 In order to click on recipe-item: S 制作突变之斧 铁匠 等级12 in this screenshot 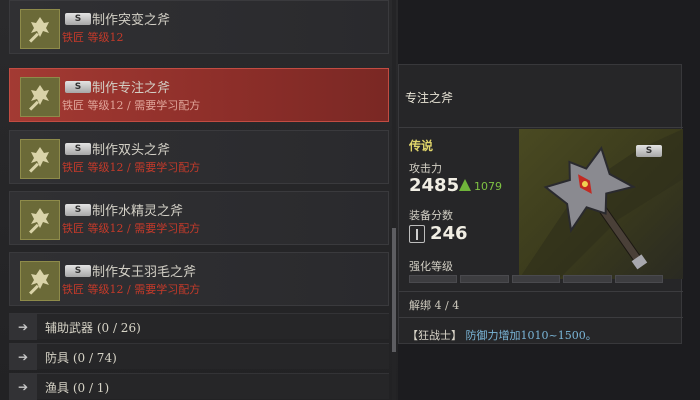, I will do `click(199, 27)`.